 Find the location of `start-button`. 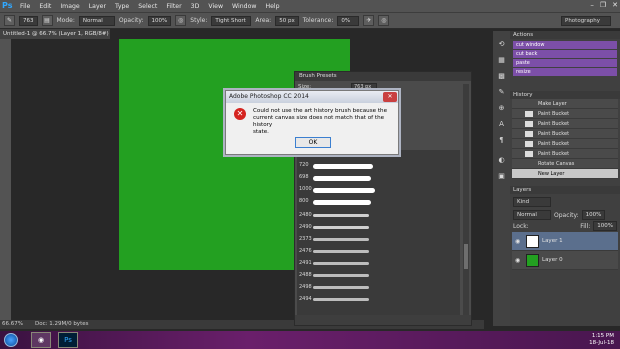

start-button is located at coordinates (11, 340).